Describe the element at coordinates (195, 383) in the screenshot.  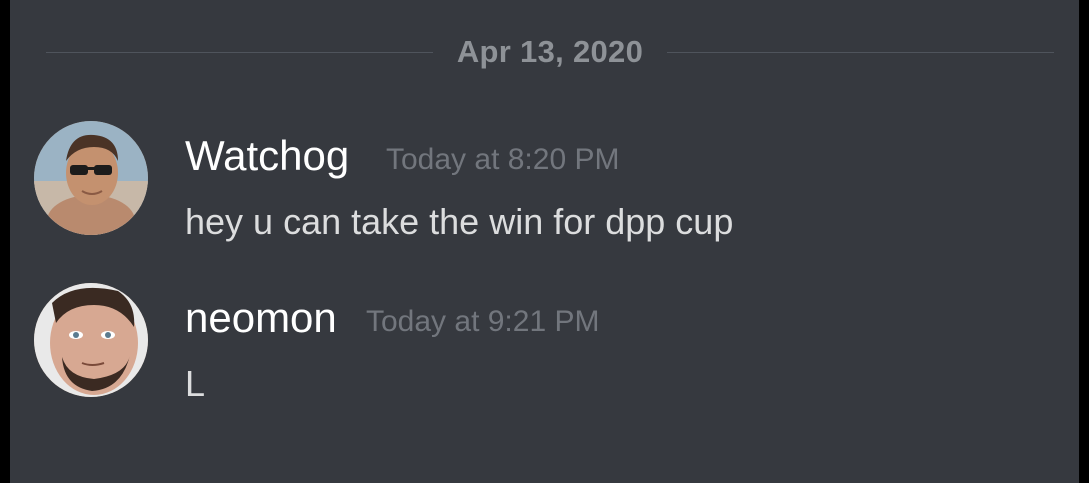
I see `message-content: L` at that location.